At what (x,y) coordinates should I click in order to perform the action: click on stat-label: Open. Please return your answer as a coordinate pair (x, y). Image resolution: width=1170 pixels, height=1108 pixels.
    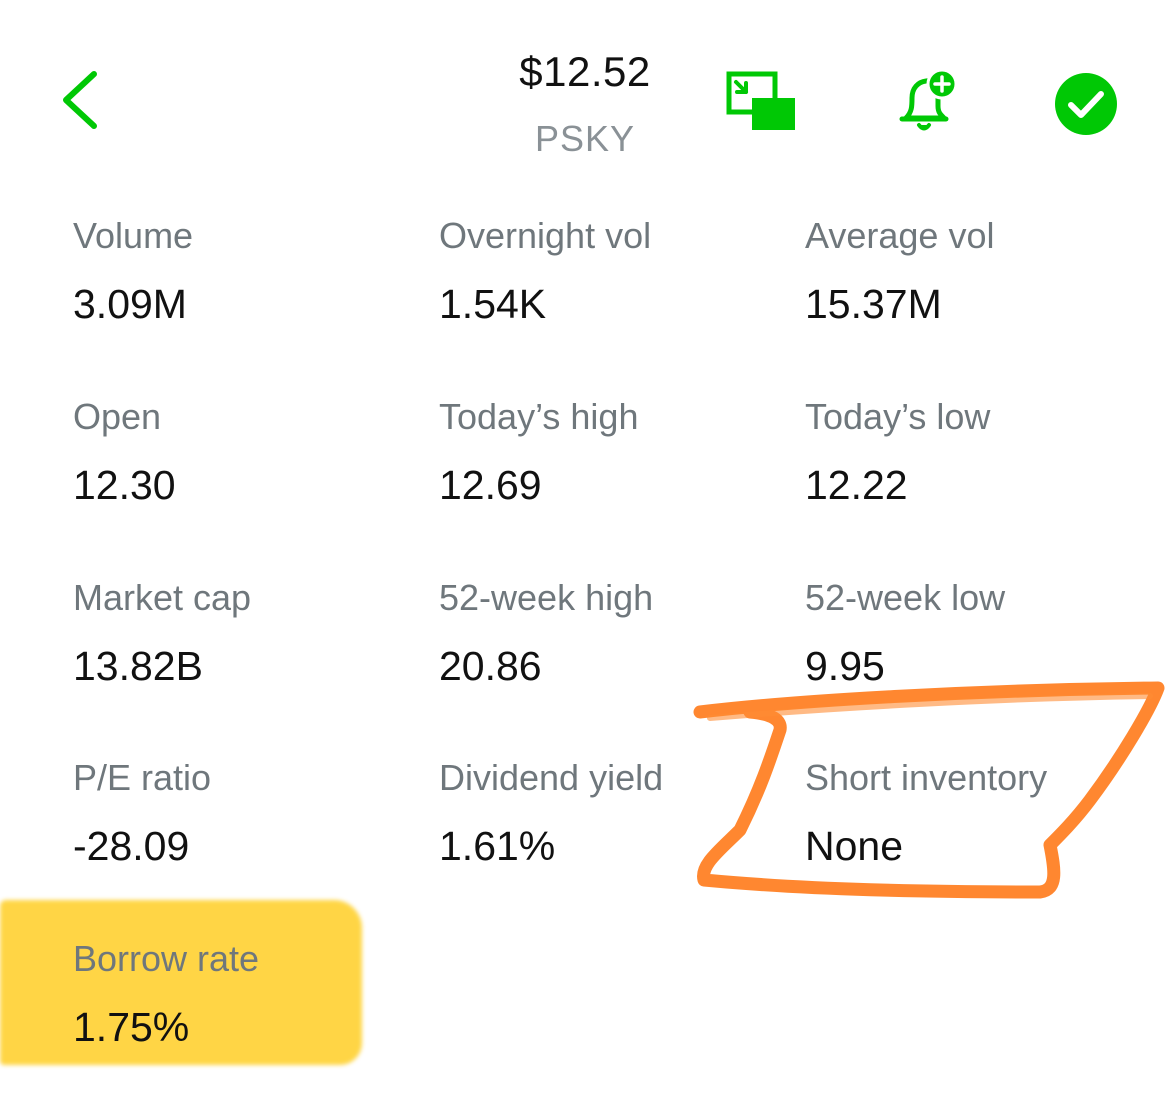
    Looking at the image, I should click on (117, 416).